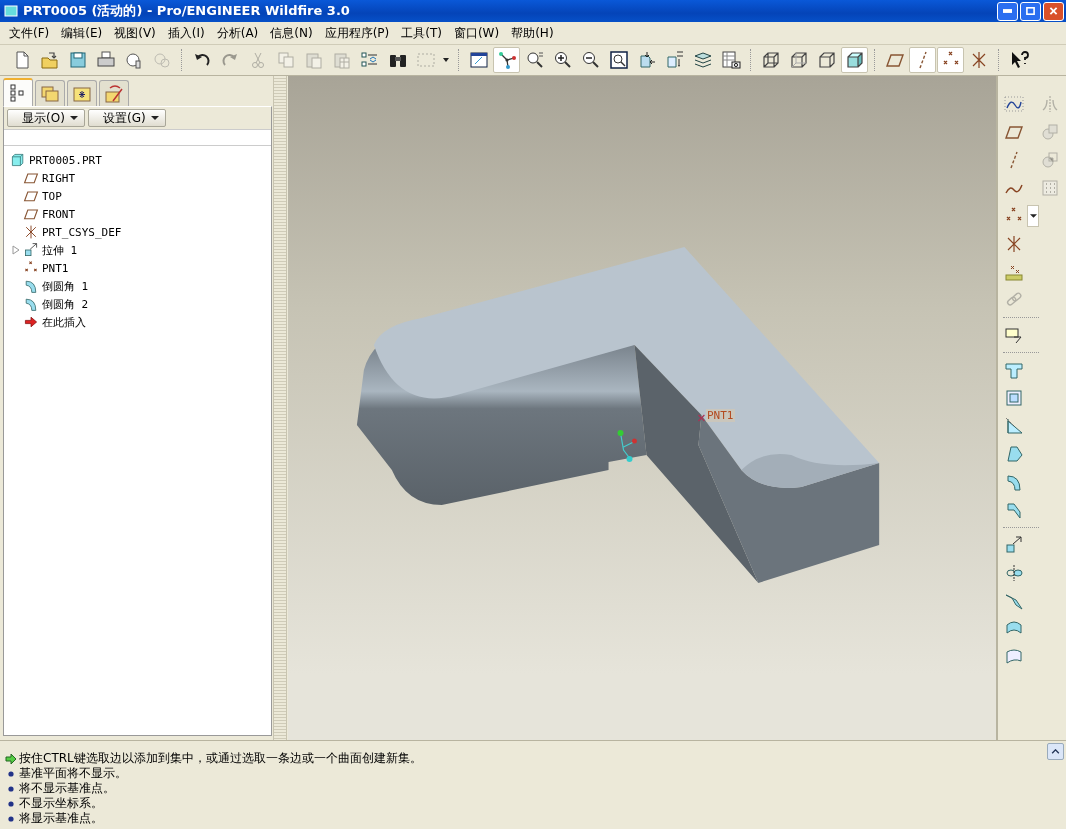 The image size is (1066, 829). I want to click on zoom-out-icon, so click(590, 60).